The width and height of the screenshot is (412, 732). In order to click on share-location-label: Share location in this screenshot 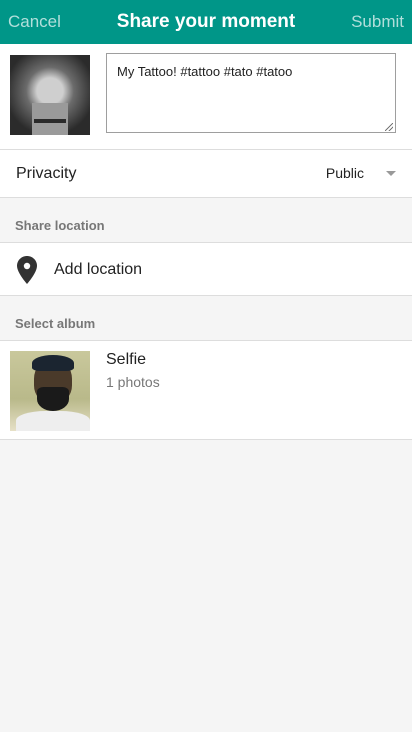, I will do `click(60, 225)`.